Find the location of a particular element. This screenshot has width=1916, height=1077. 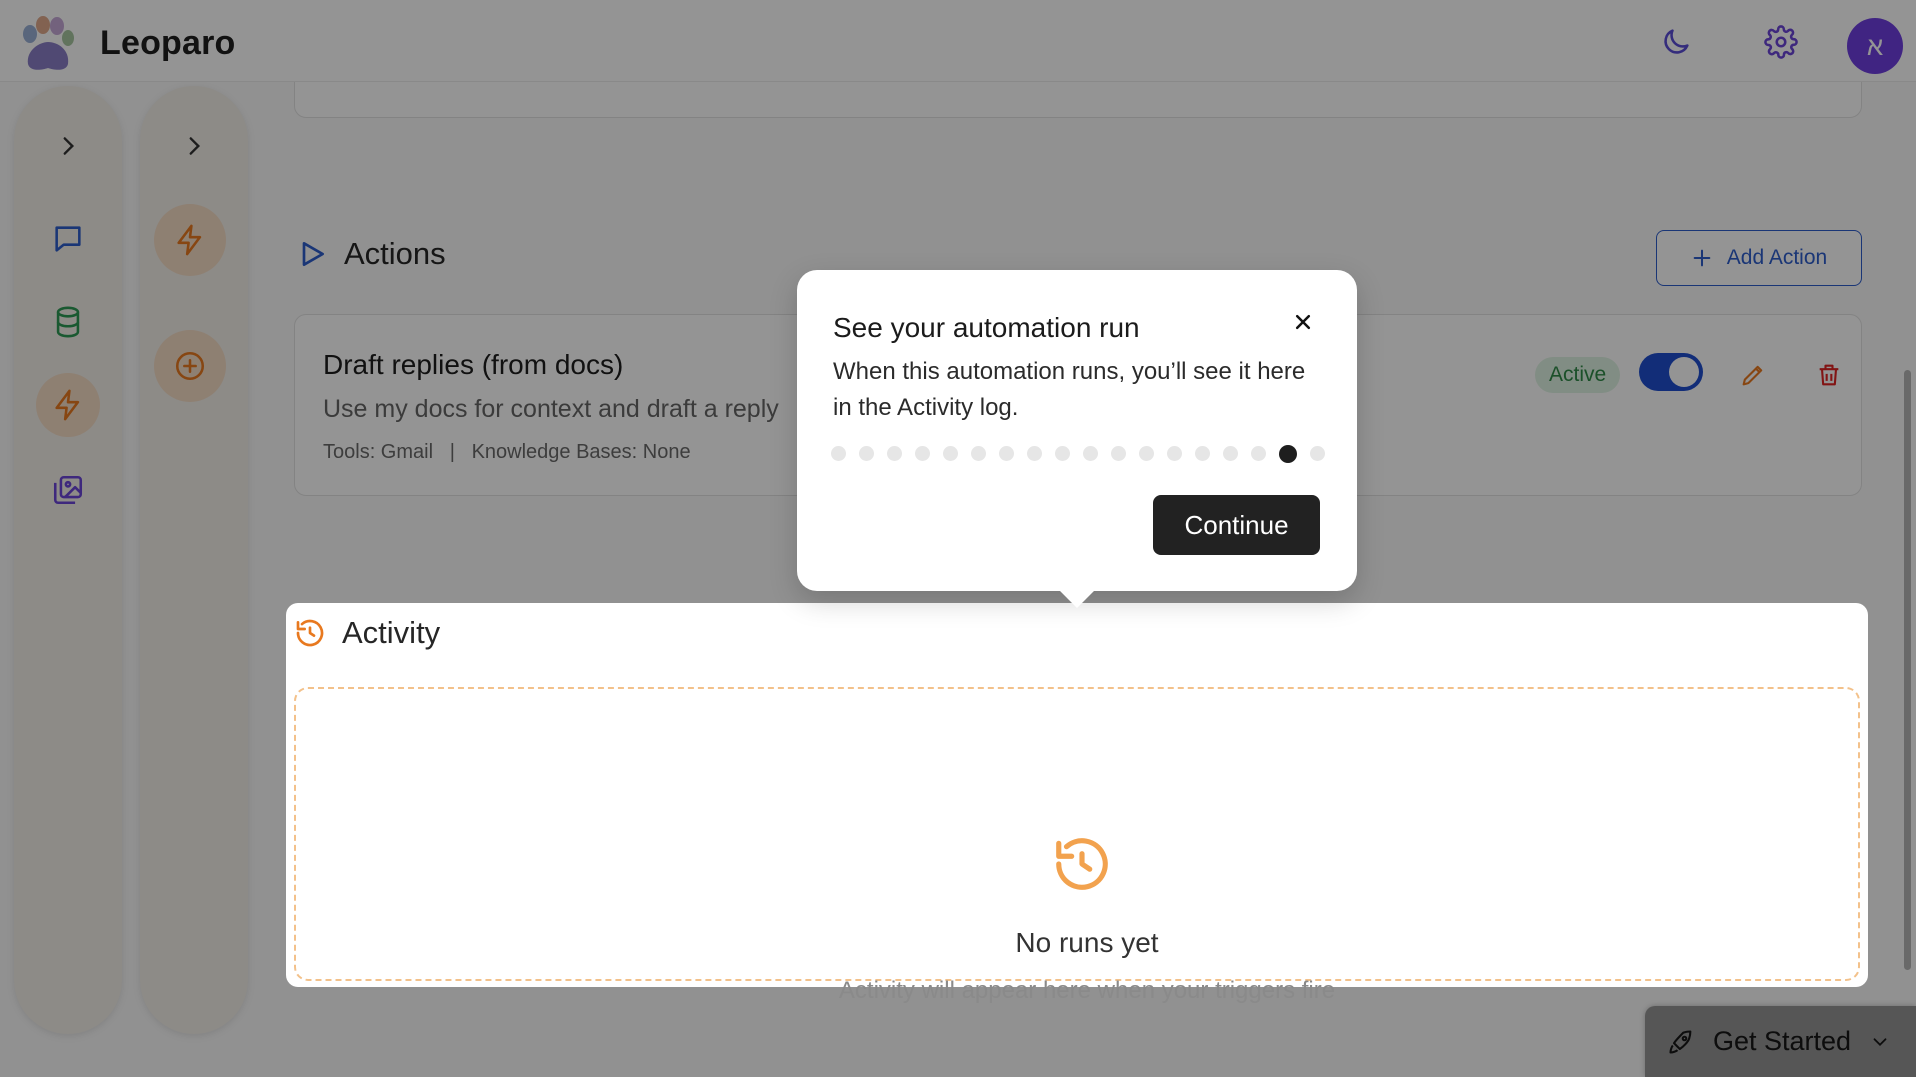

tour-progress-dots is located at coordinates (1078, 453).